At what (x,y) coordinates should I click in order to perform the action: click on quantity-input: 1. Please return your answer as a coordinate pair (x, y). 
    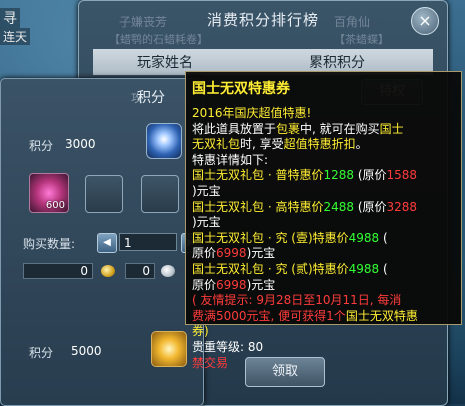
    Looking at the image, I should click on (148, 242).